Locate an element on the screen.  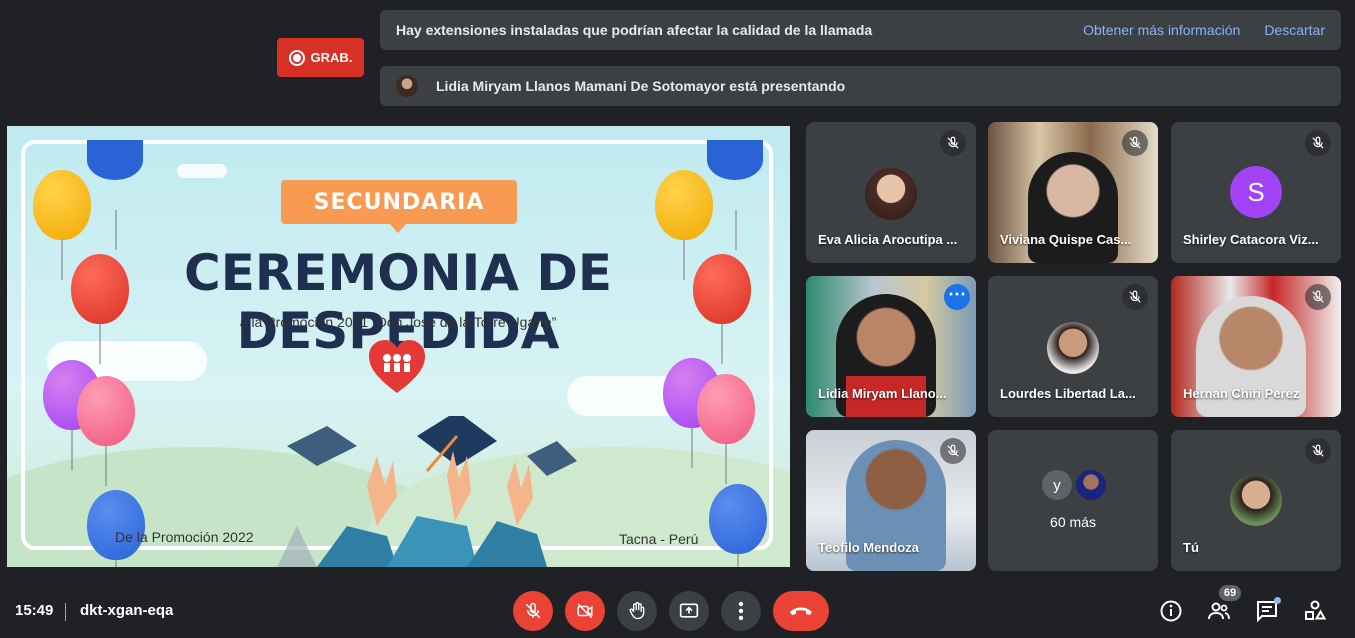
camera-toggle-button is located at coordinates (585, 611).